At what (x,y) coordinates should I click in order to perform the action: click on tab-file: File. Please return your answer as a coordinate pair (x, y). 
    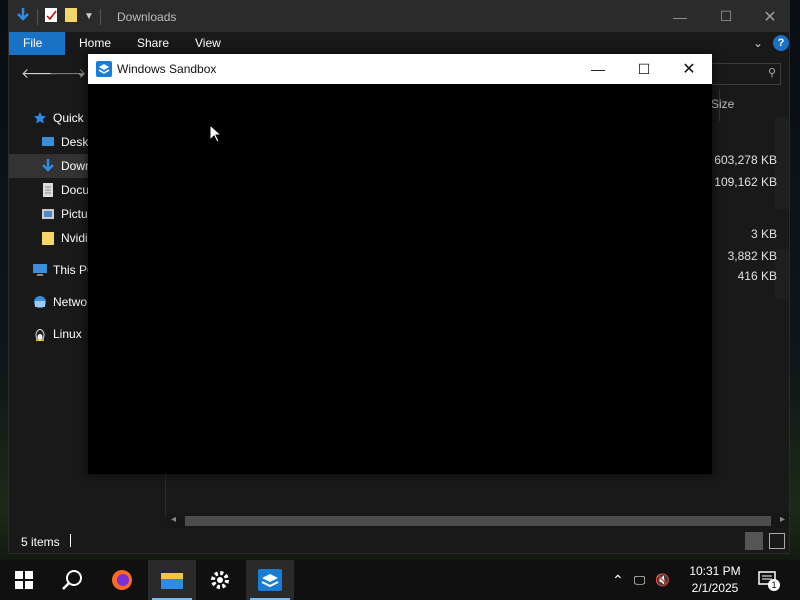
    Looking at the image, I should click on (37, 43).